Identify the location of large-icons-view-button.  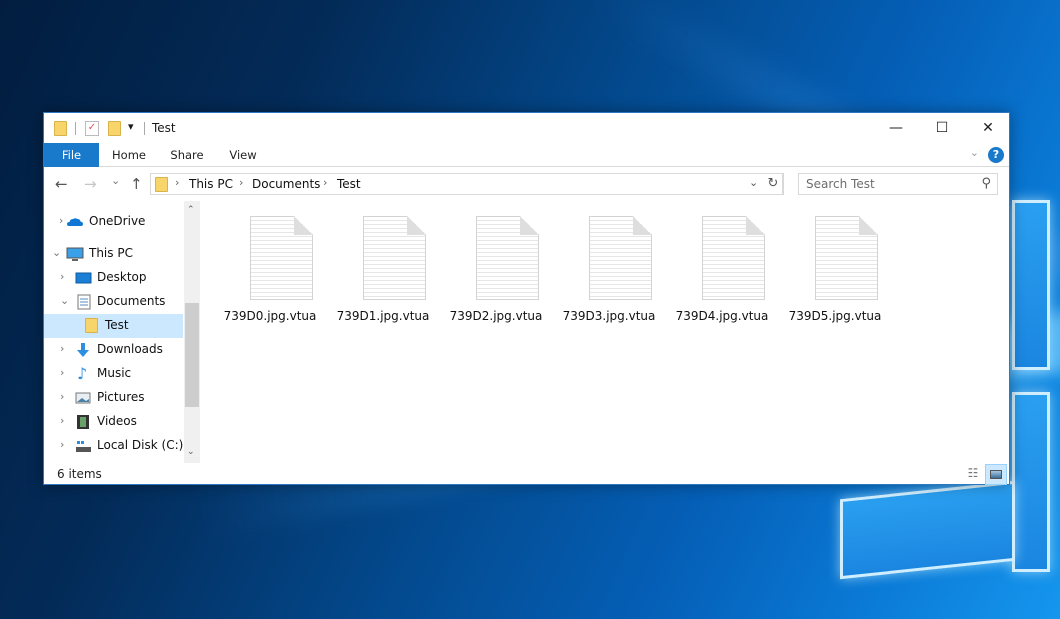
(996, 474).